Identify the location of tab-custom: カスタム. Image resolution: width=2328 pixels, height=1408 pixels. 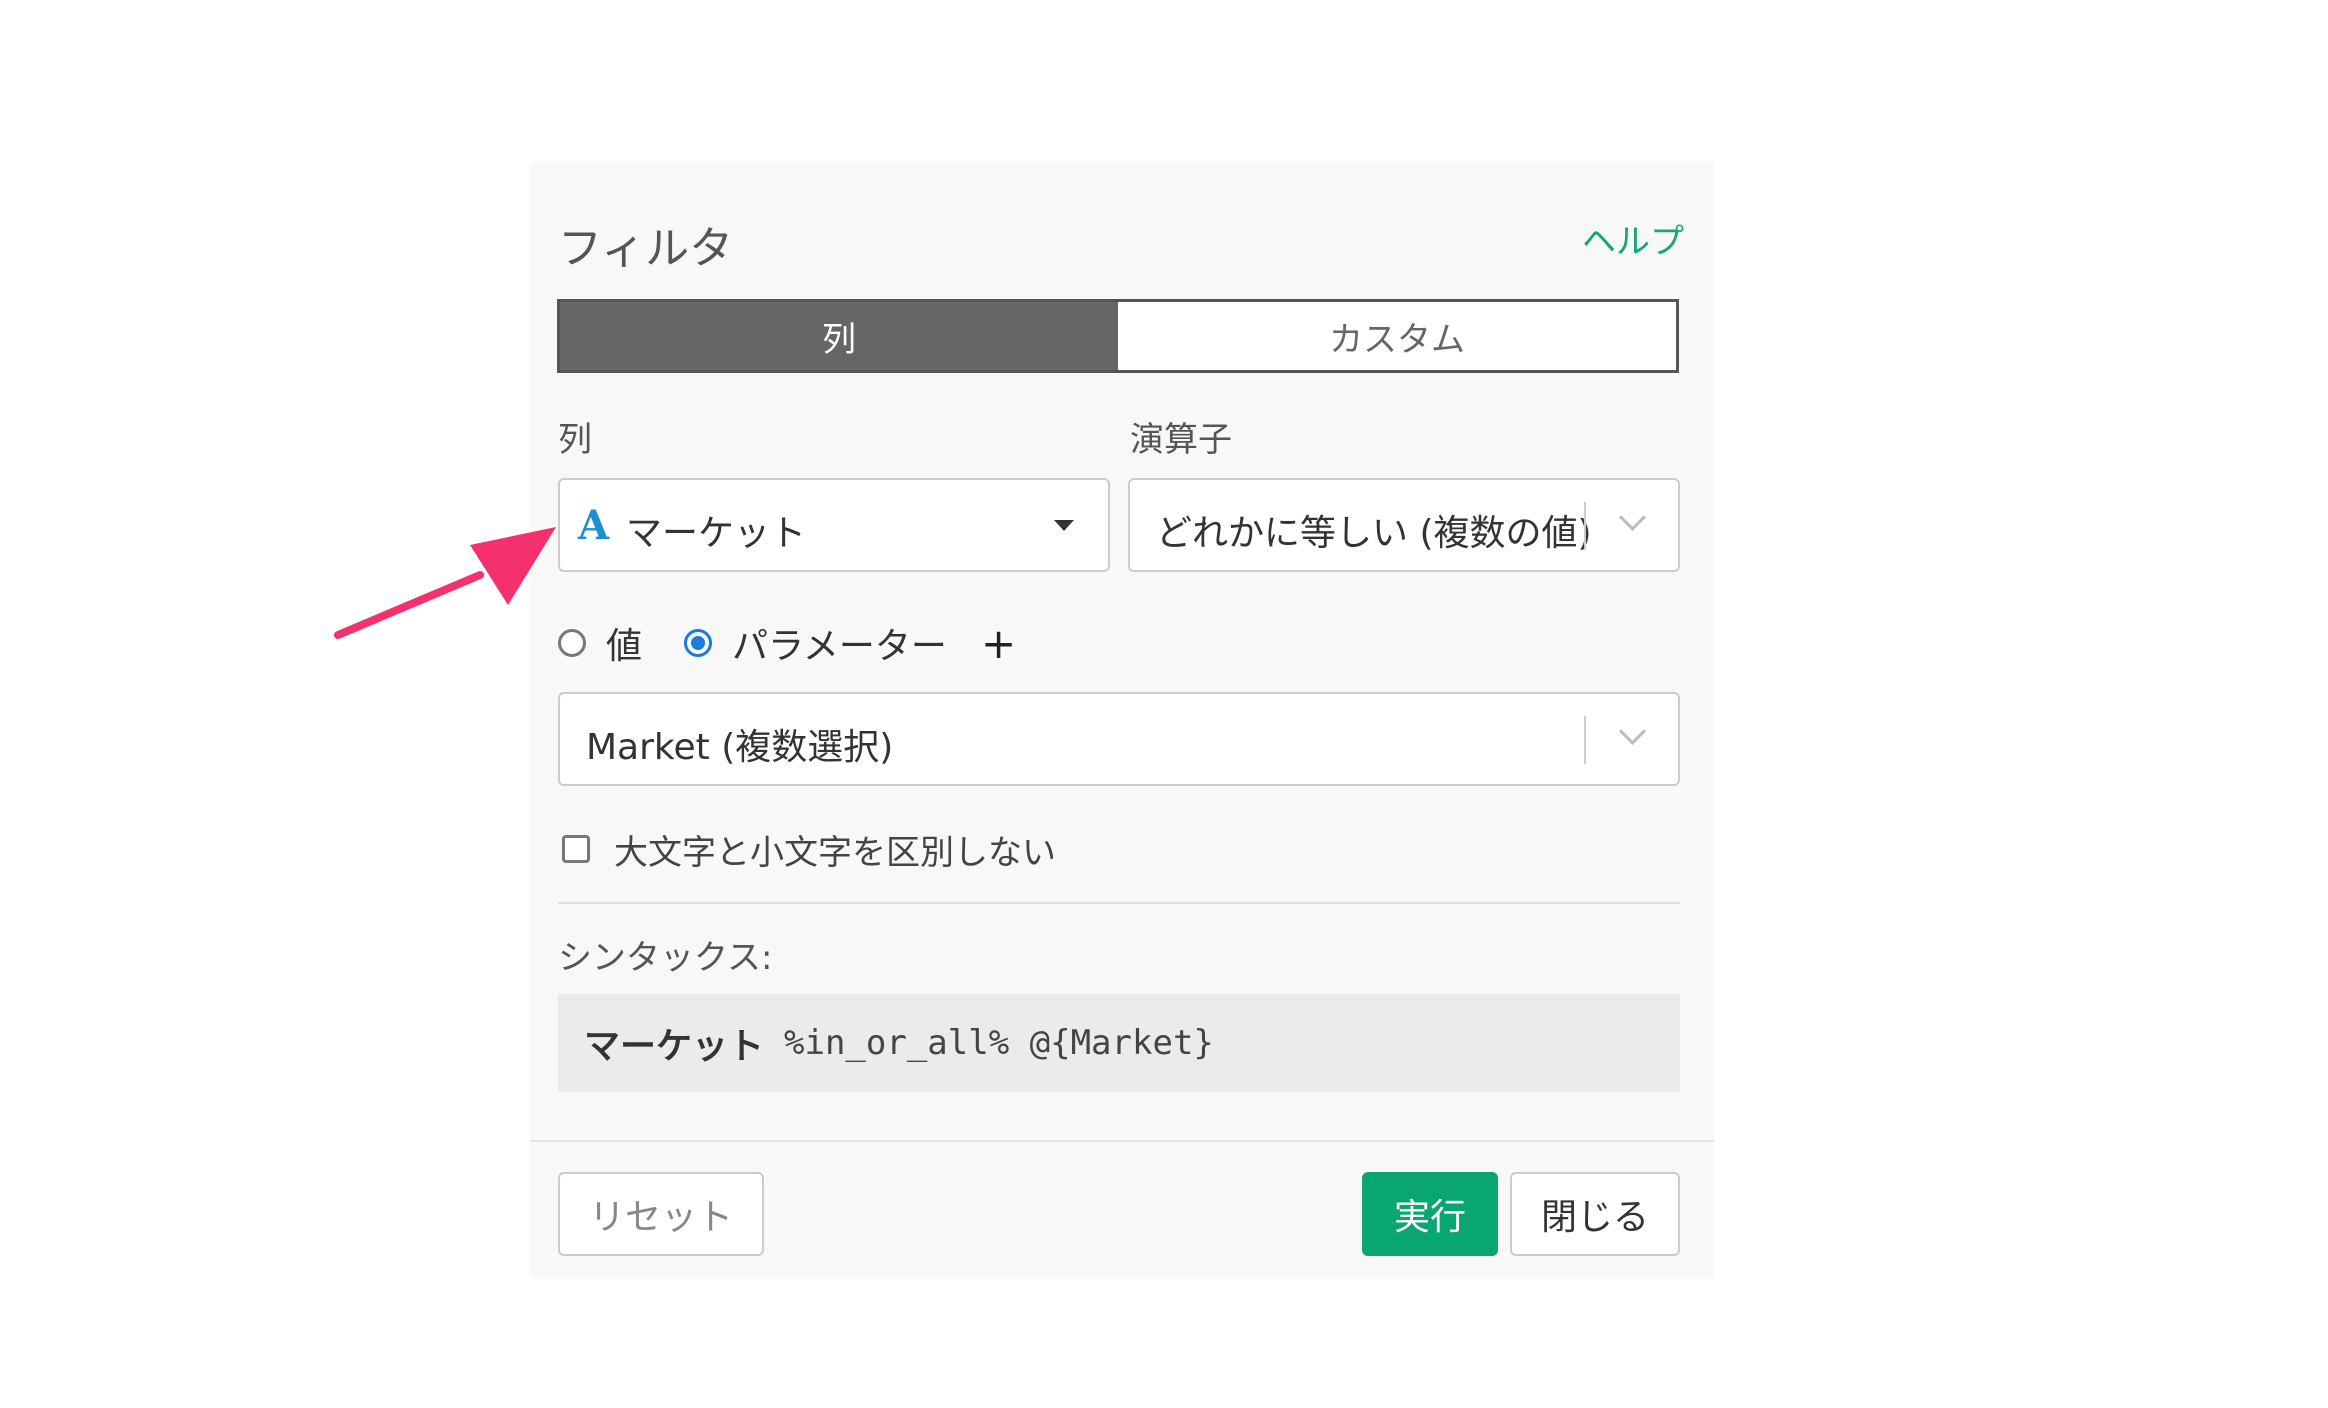
(1397, 336).